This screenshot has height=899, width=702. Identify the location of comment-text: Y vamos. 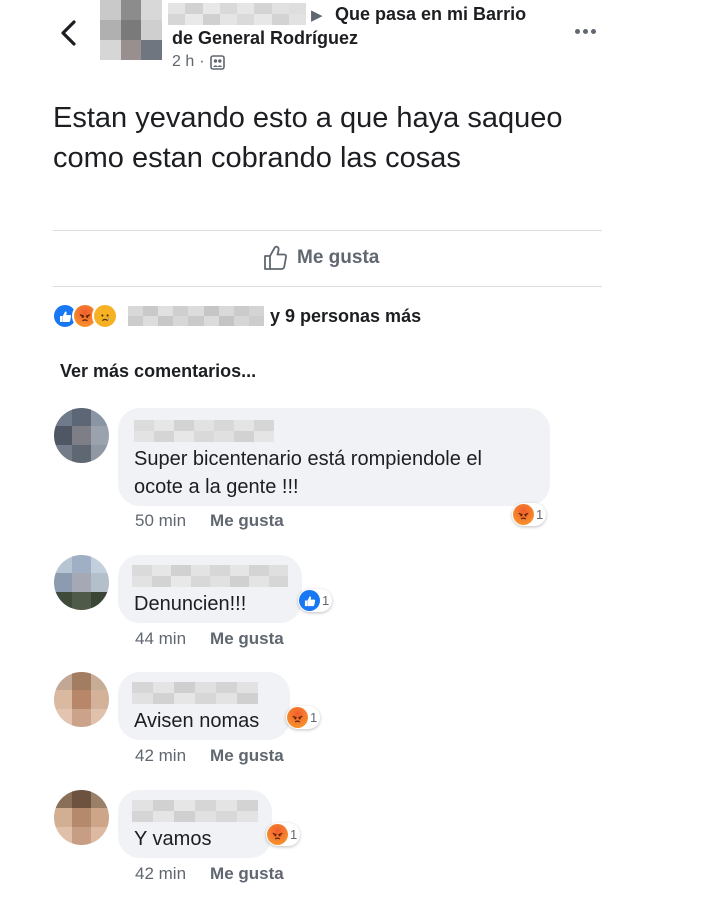
(173, 839).